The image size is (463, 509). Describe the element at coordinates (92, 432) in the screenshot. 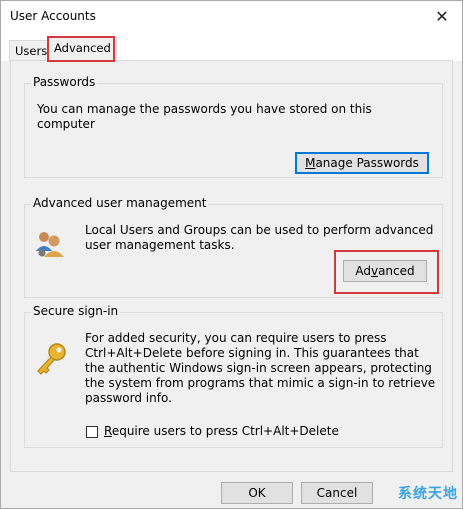

I see `require-ctrl-alt-delete-checkbox` at that location.